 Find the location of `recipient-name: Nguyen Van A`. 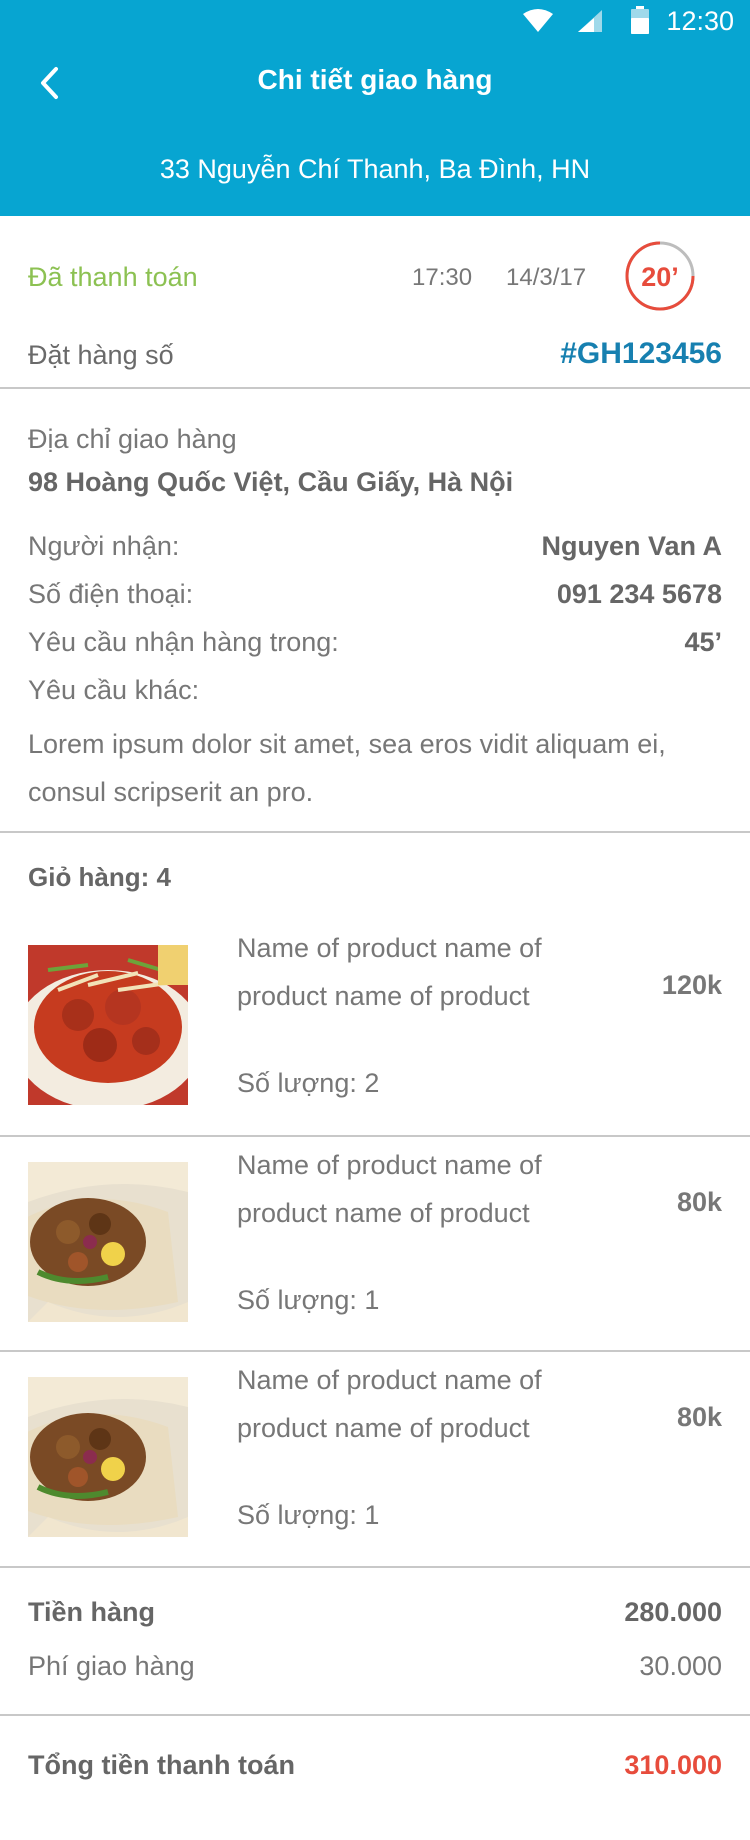

recipient-name: Nguyen Van A is located at coordinates (631, 546).